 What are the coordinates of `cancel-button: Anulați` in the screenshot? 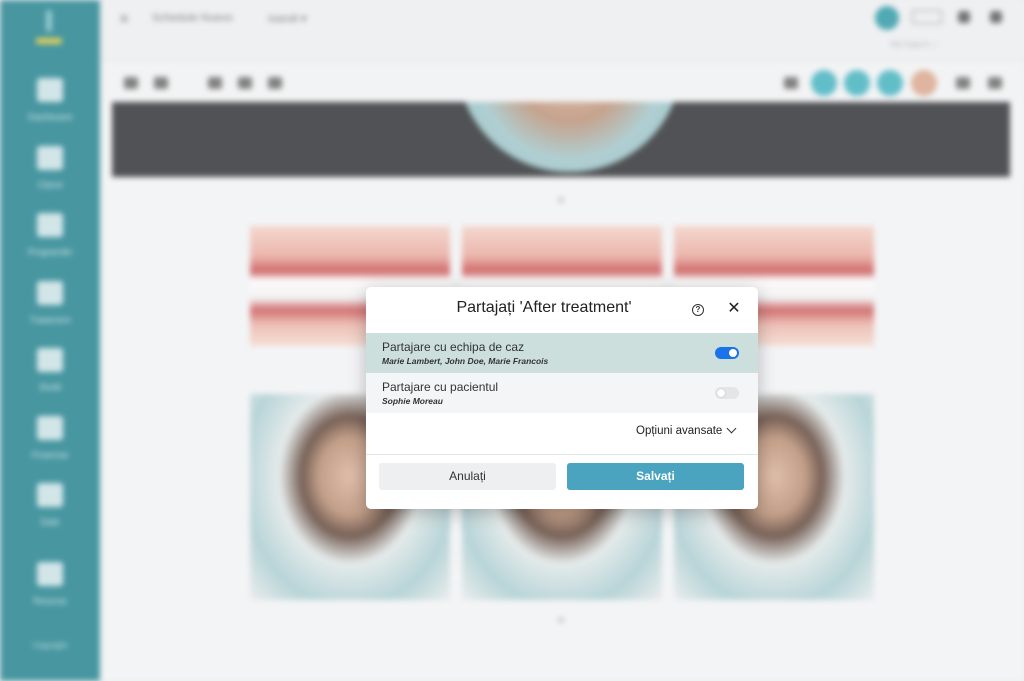 It's located at (467, 476).